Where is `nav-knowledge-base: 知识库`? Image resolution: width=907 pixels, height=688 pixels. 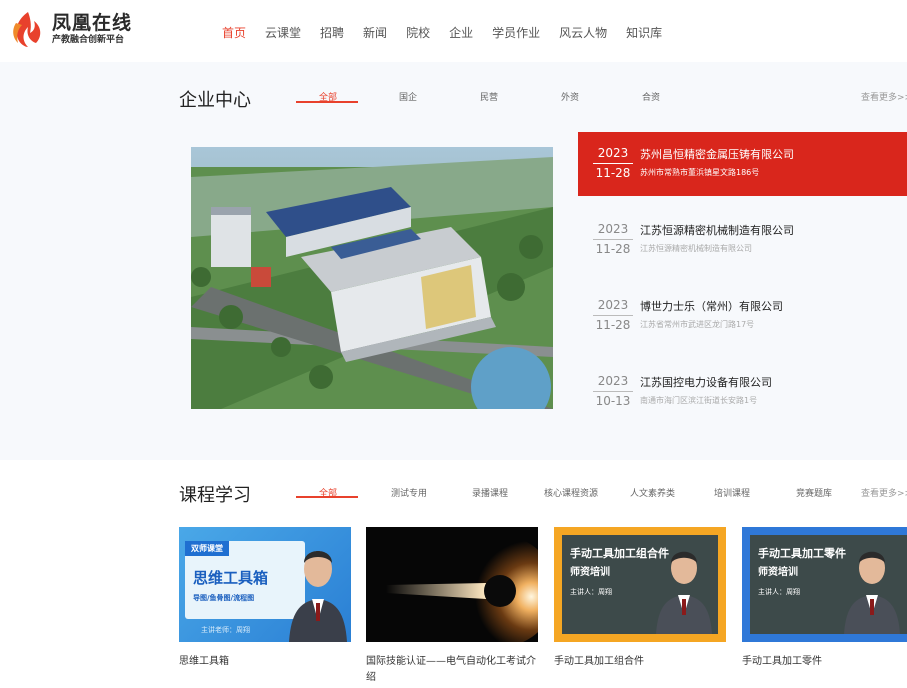
nav-knowledge-base: 知识库 is located at coordinates (644, 32).